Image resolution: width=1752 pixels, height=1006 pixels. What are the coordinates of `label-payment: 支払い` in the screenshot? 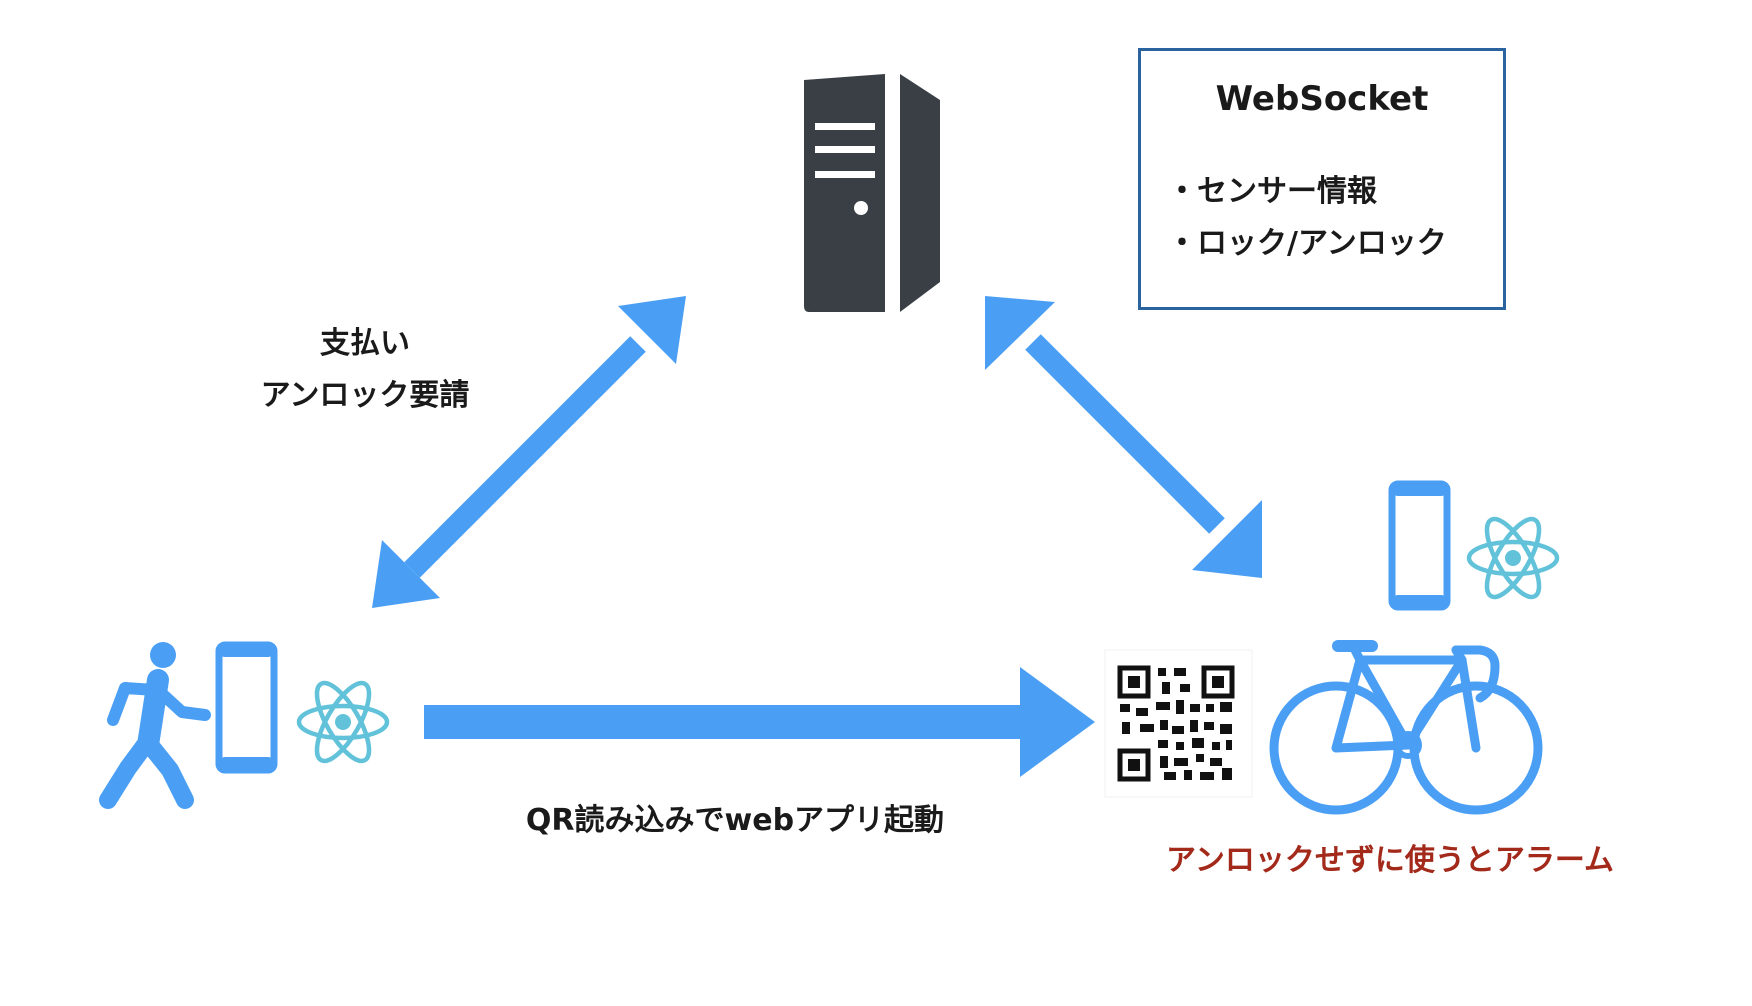 It's located at (365, 343).